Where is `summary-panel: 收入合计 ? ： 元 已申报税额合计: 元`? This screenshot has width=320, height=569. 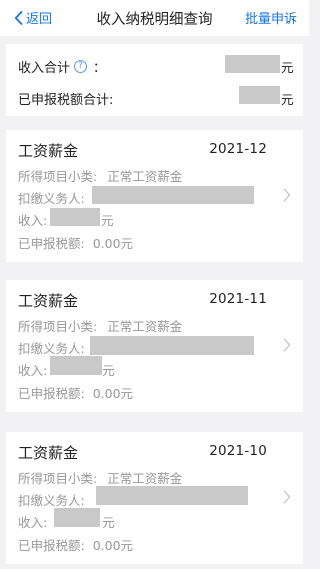 summary-panel: 收入合计 ? ： 元 已申报税额合计: 元 is located at coordinates (154, 80).